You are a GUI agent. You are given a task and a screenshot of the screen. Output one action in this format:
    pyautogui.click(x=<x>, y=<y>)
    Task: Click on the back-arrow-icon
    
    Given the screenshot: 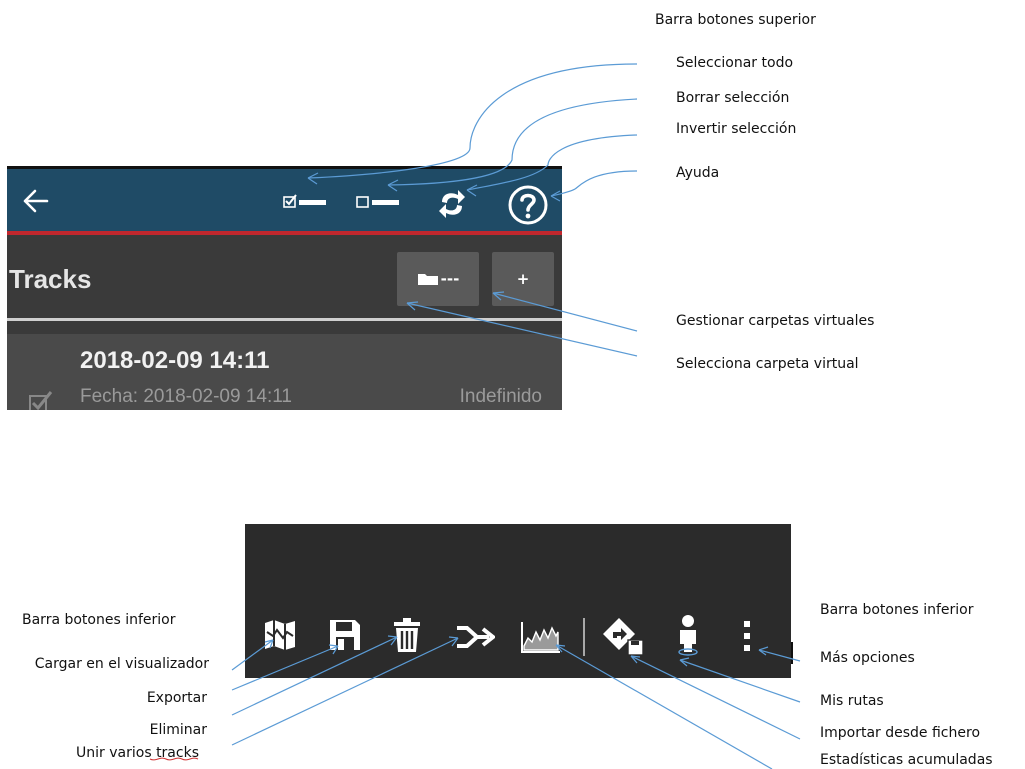 What is the action you would take?
    pyautogui.click(x=36, y=201)
    